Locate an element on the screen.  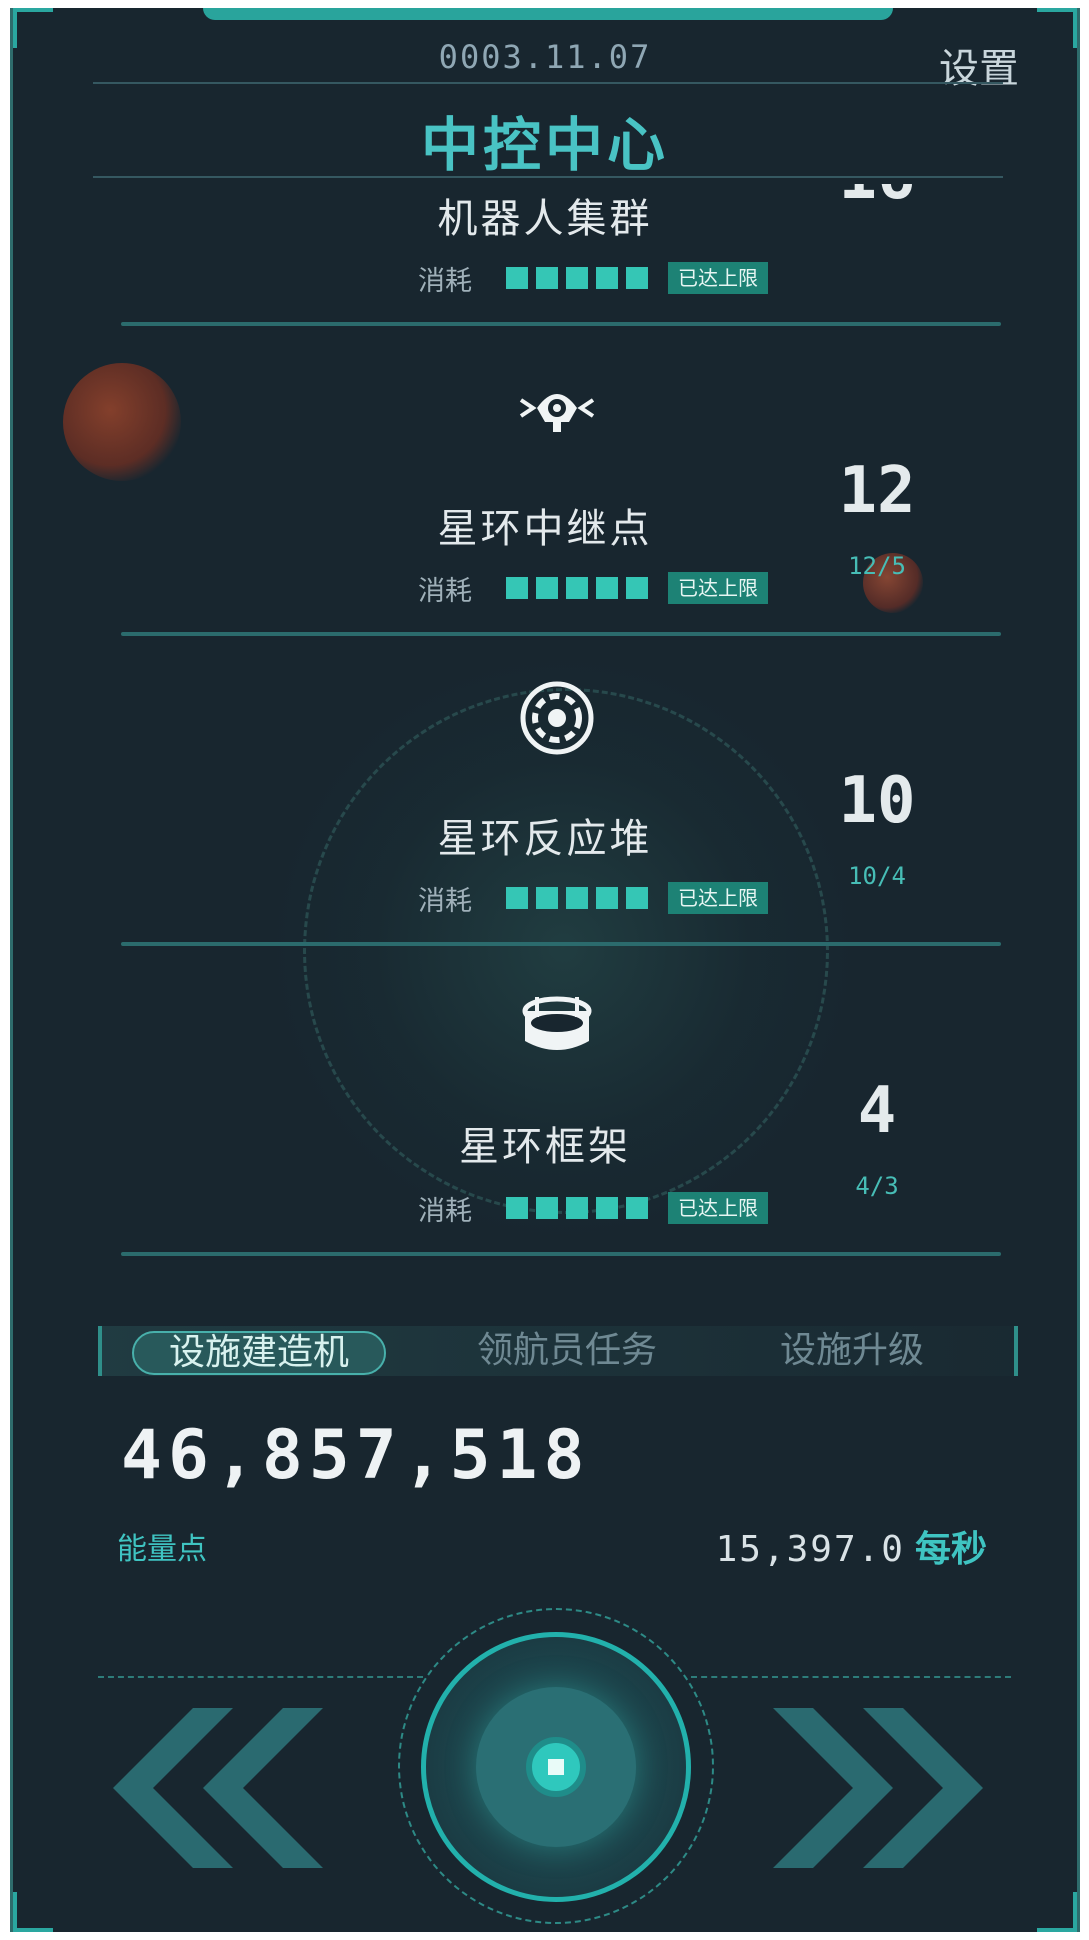
main-tap-button is located at coordinates (556, 1767).